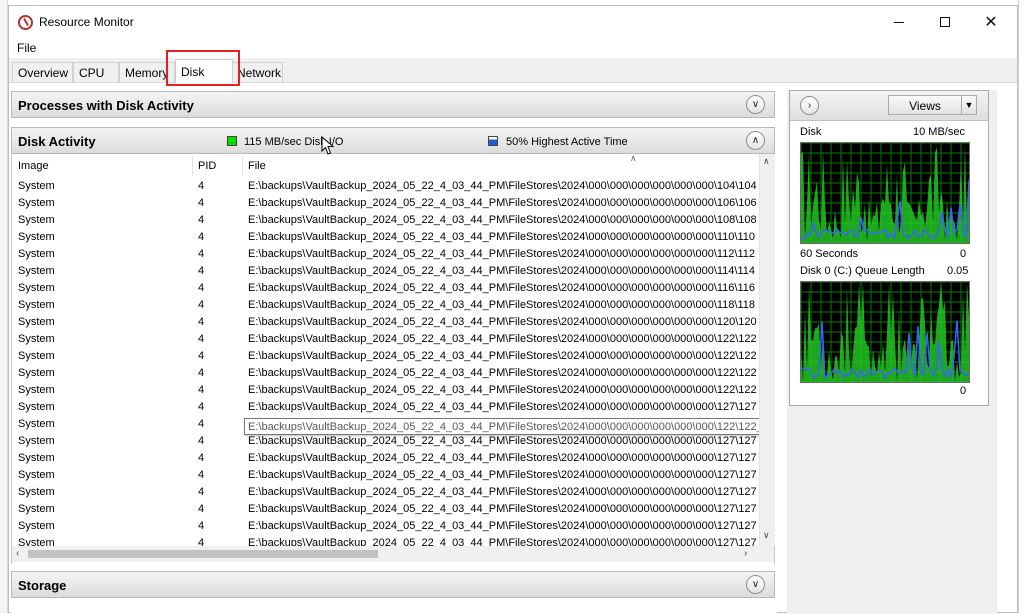 Image resolution: width=1028 pixels, height=614 pixels. Describe the element at coordinates (17, 553) in the screenshot. I see `scroll-left-icon: ‹` at that location.